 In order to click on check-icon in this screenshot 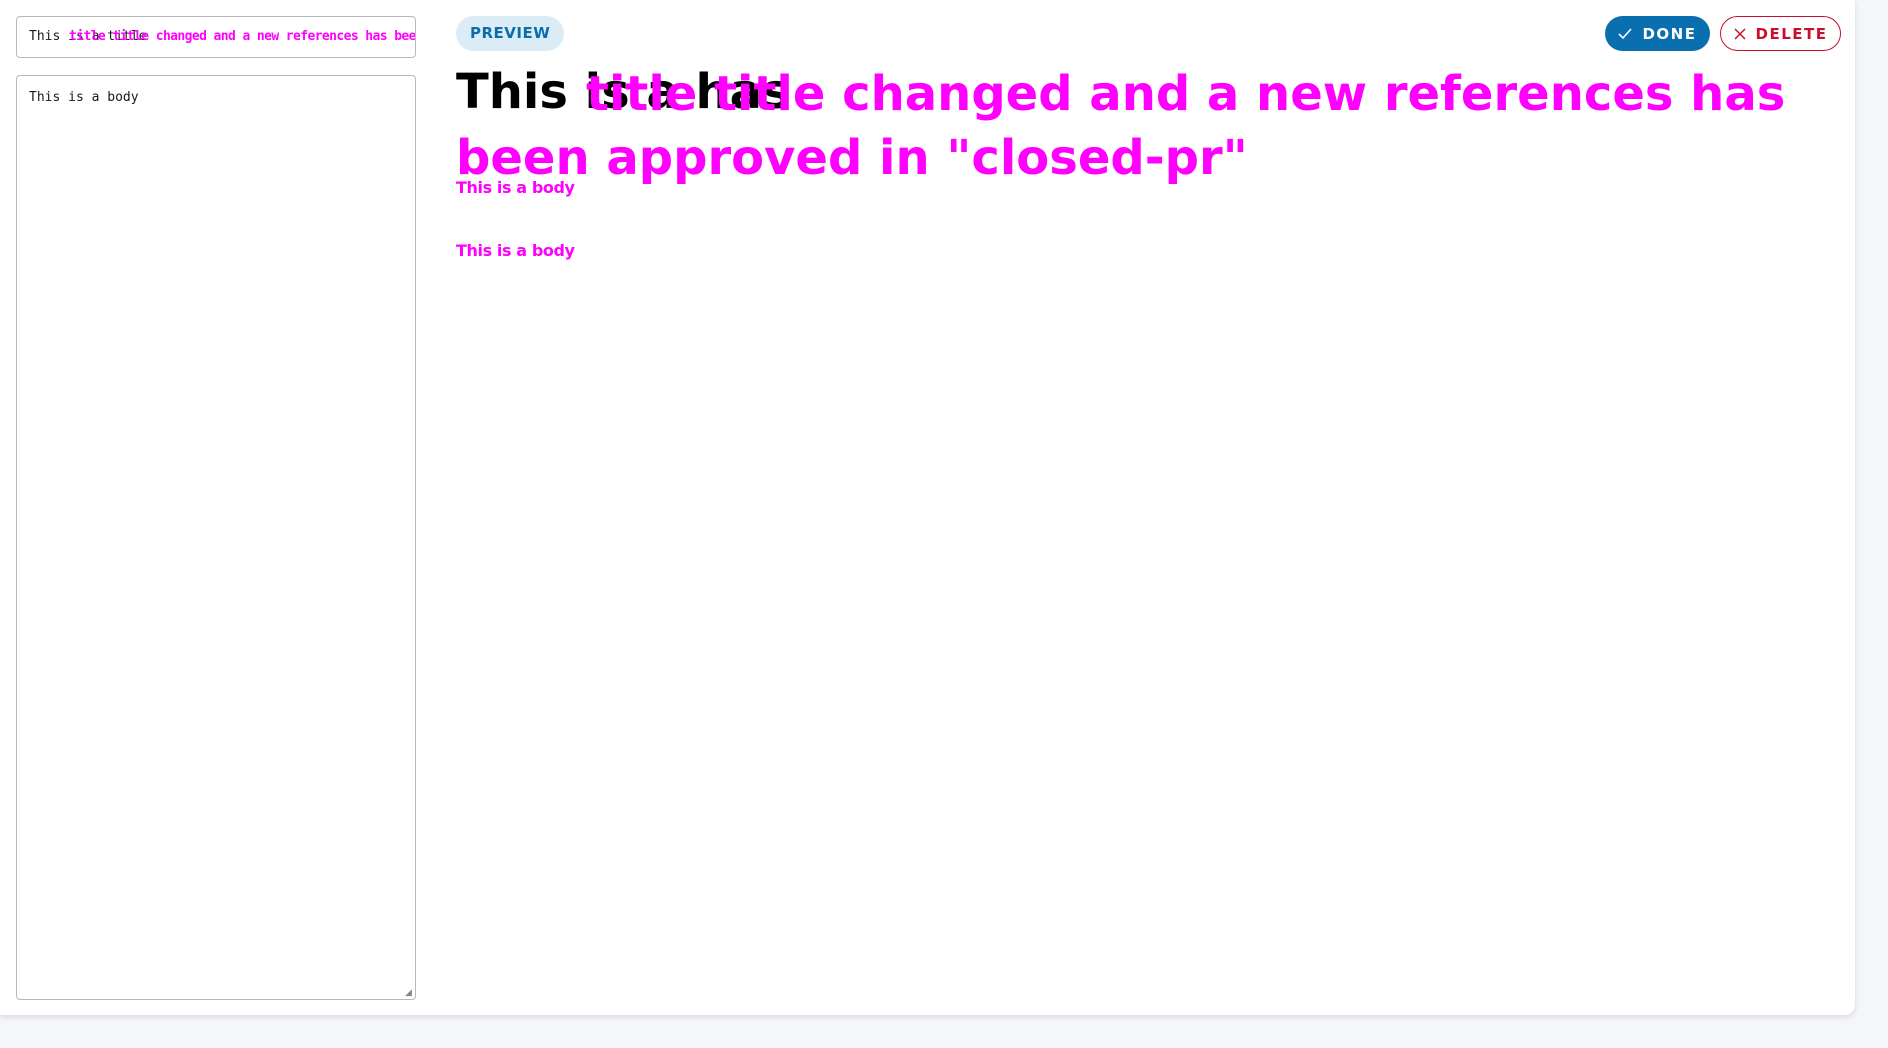, I will do `click(1625, 33)`.